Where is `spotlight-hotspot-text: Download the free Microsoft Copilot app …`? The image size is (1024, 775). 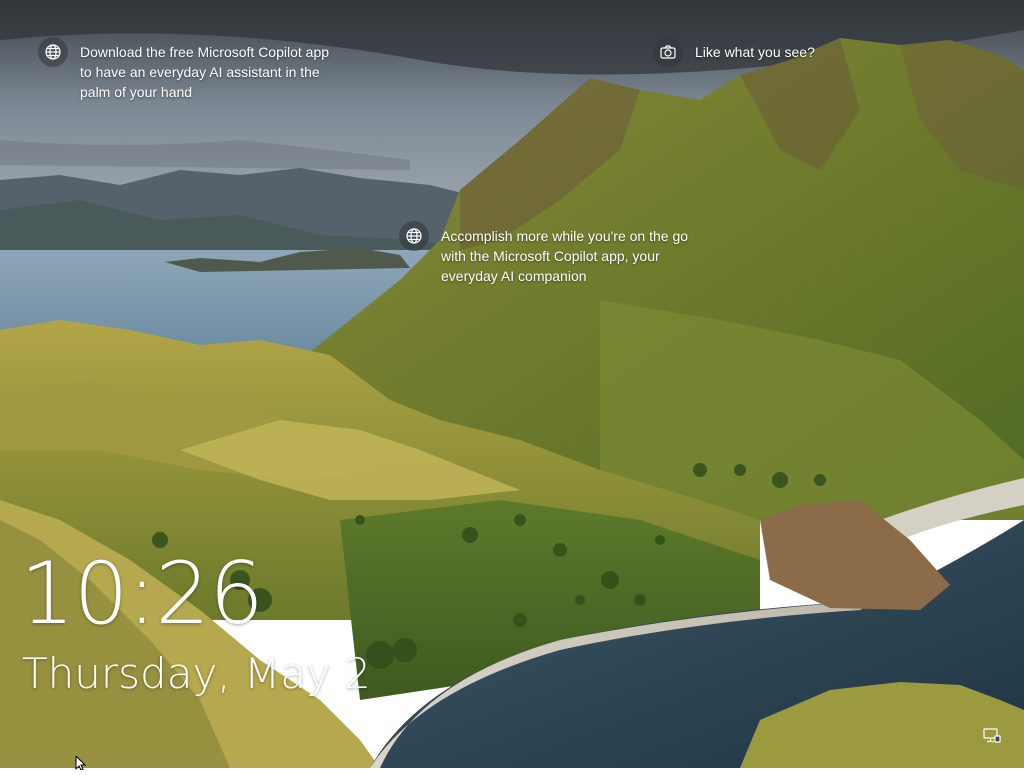
spotlight-hotspot-text: Download the free Microsoft Copilot app … is located at coordinates (205, 72).